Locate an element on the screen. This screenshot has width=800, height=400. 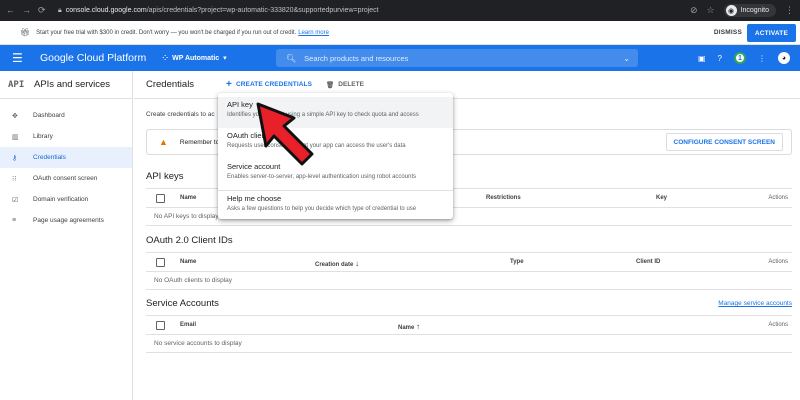
lock-icon: 🔒︎ is located at coordinates (60, 10).